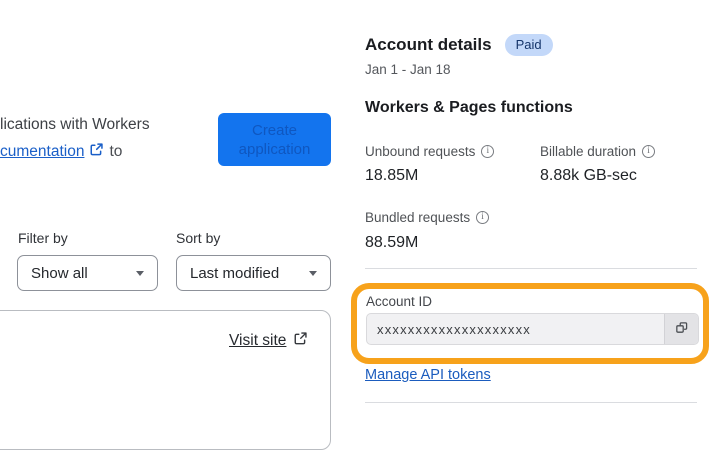 This screenshot has height=450, width=718. I want to click on stat-billable-duration-label: Billable duration i, so click(598, 151).